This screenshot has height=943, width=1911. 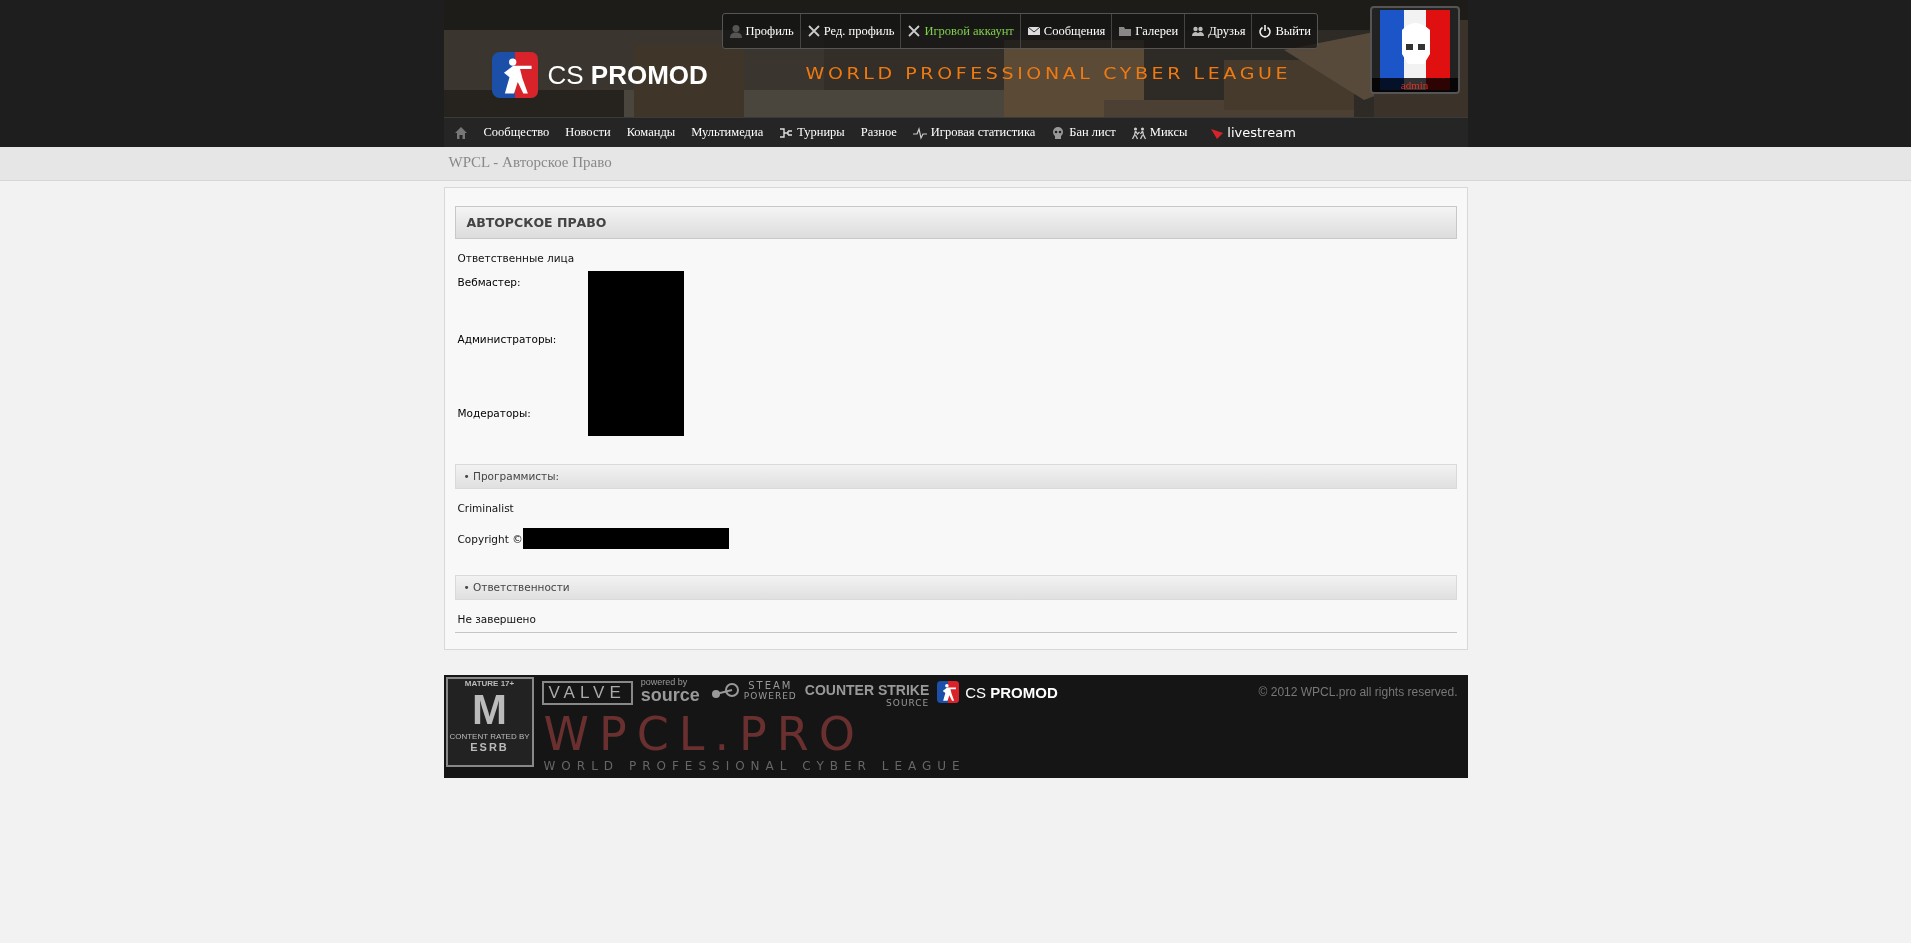 What do you see at coordinates (727, 132) in the screenshot?
I see `nav-link: Мультимедиа` at bounding box center [727, 132].